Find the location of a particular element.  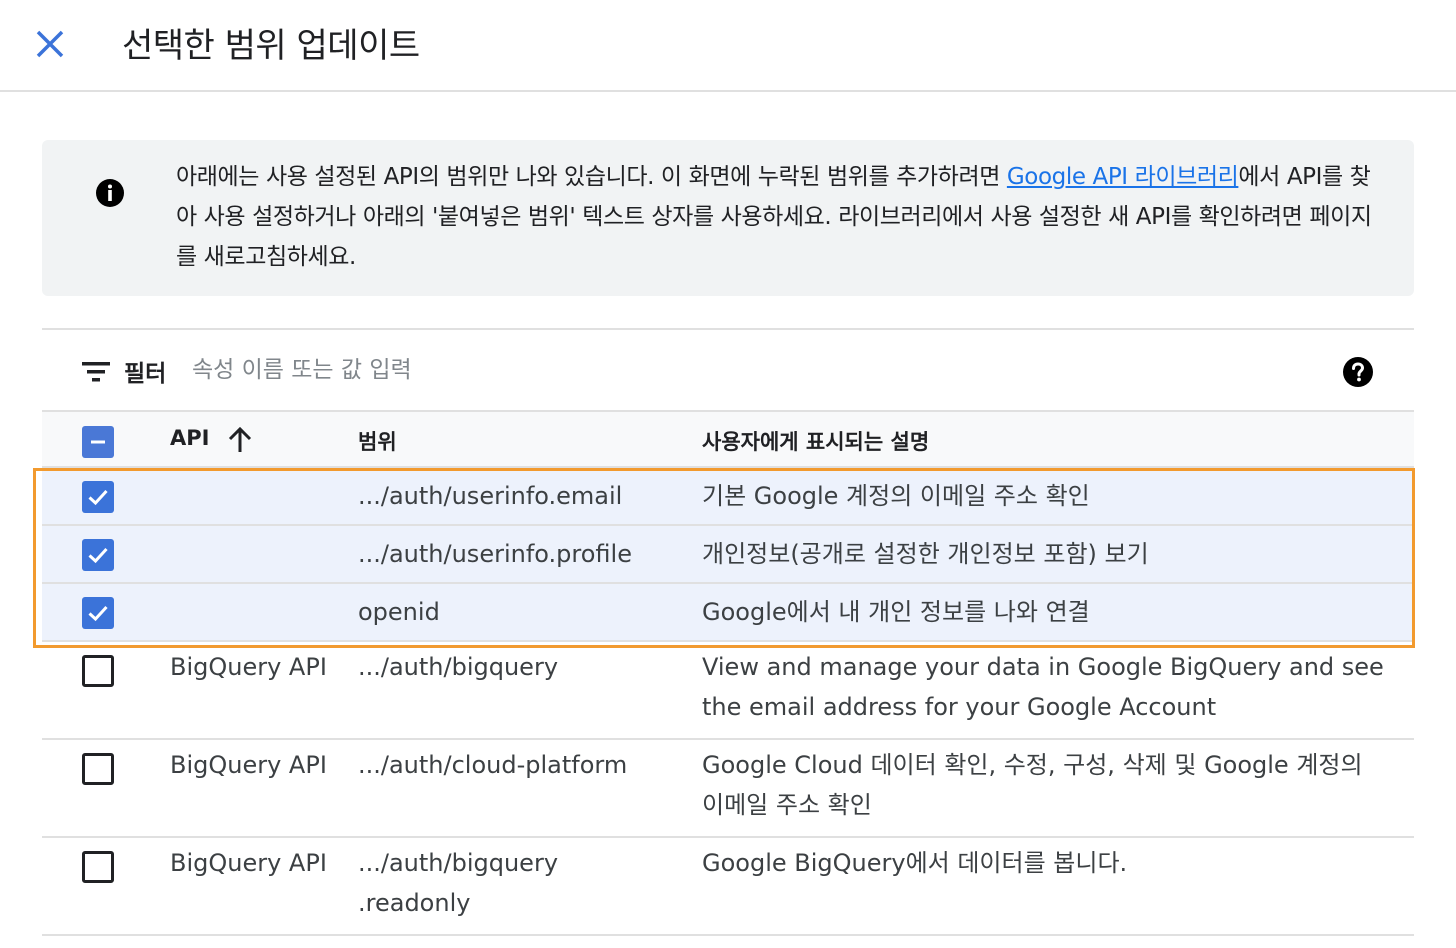

filter-label: 필터 is located at coordinates (145, 374).